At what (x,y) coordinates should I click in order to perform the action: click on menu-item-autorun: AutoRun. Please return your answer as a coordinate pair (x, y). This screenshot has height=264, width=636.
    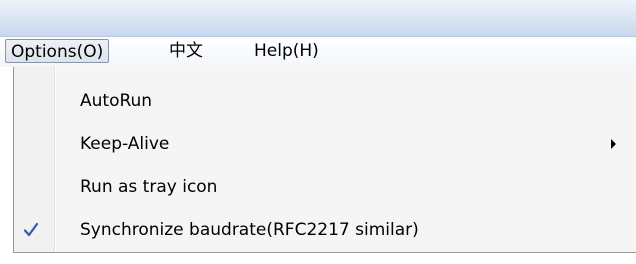
    Looking at the image, I should click on (325, 101).